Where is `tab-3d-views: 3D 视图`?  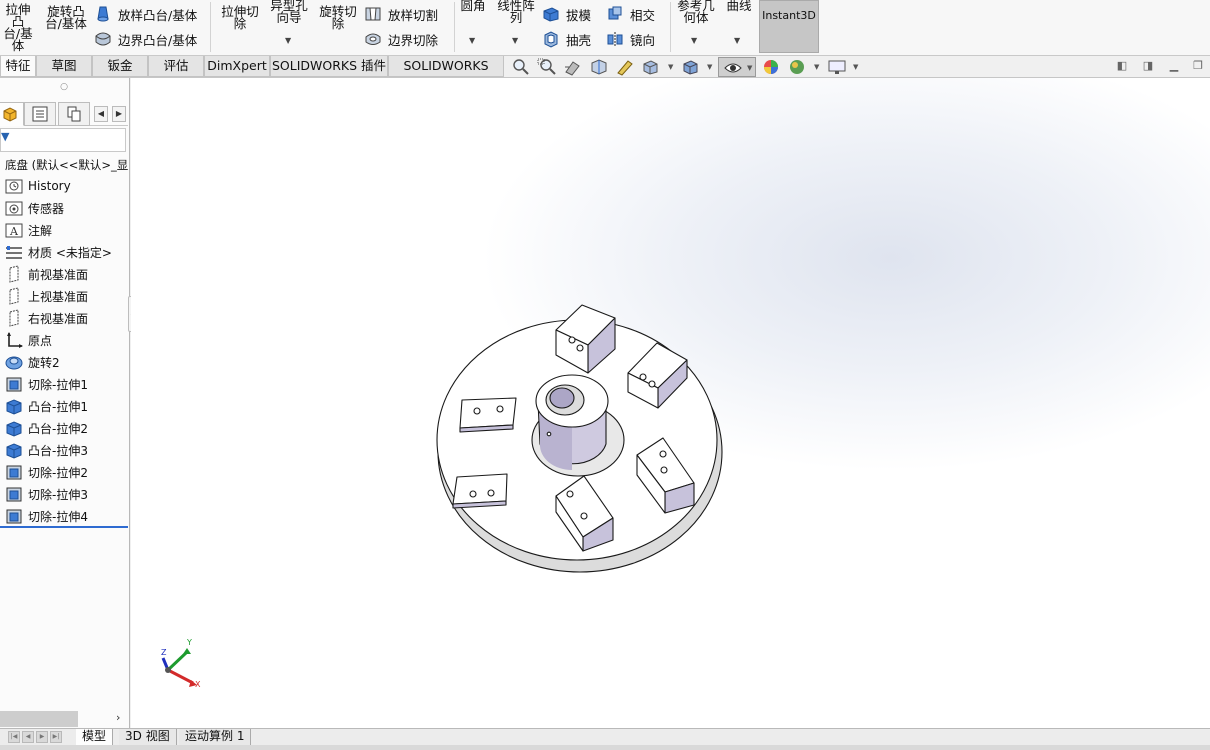 tab-3d-views: 3D 视图 is located at coordinates (148, 737).